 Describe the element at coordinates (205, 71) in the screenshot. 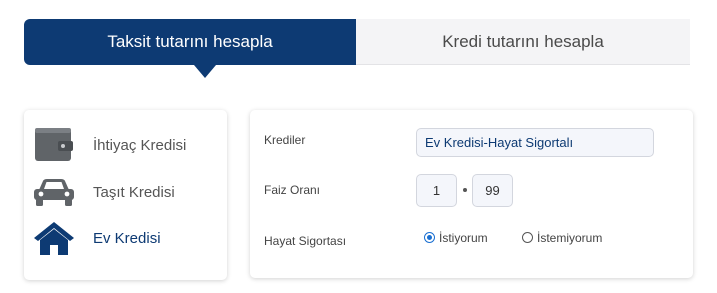

I see `active-tab-caret` at that location.